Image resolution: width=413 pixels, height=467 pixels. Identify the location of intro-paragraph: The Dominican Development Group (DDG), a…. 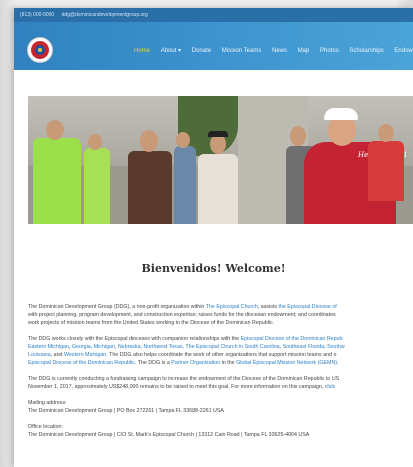
(182, 315).